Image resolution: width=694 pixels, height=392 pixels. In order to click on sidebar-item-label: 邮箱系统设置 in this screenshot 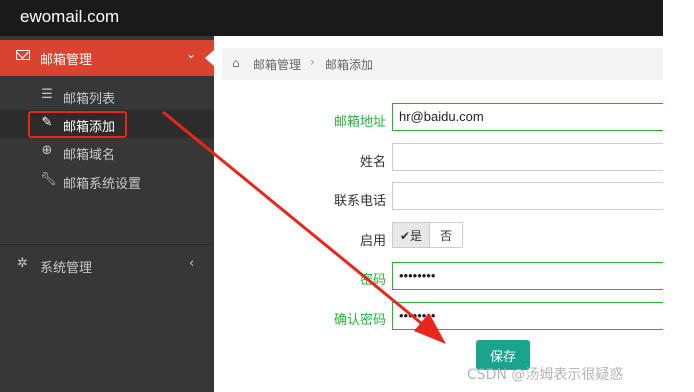, I will do `click(102, 184)`.